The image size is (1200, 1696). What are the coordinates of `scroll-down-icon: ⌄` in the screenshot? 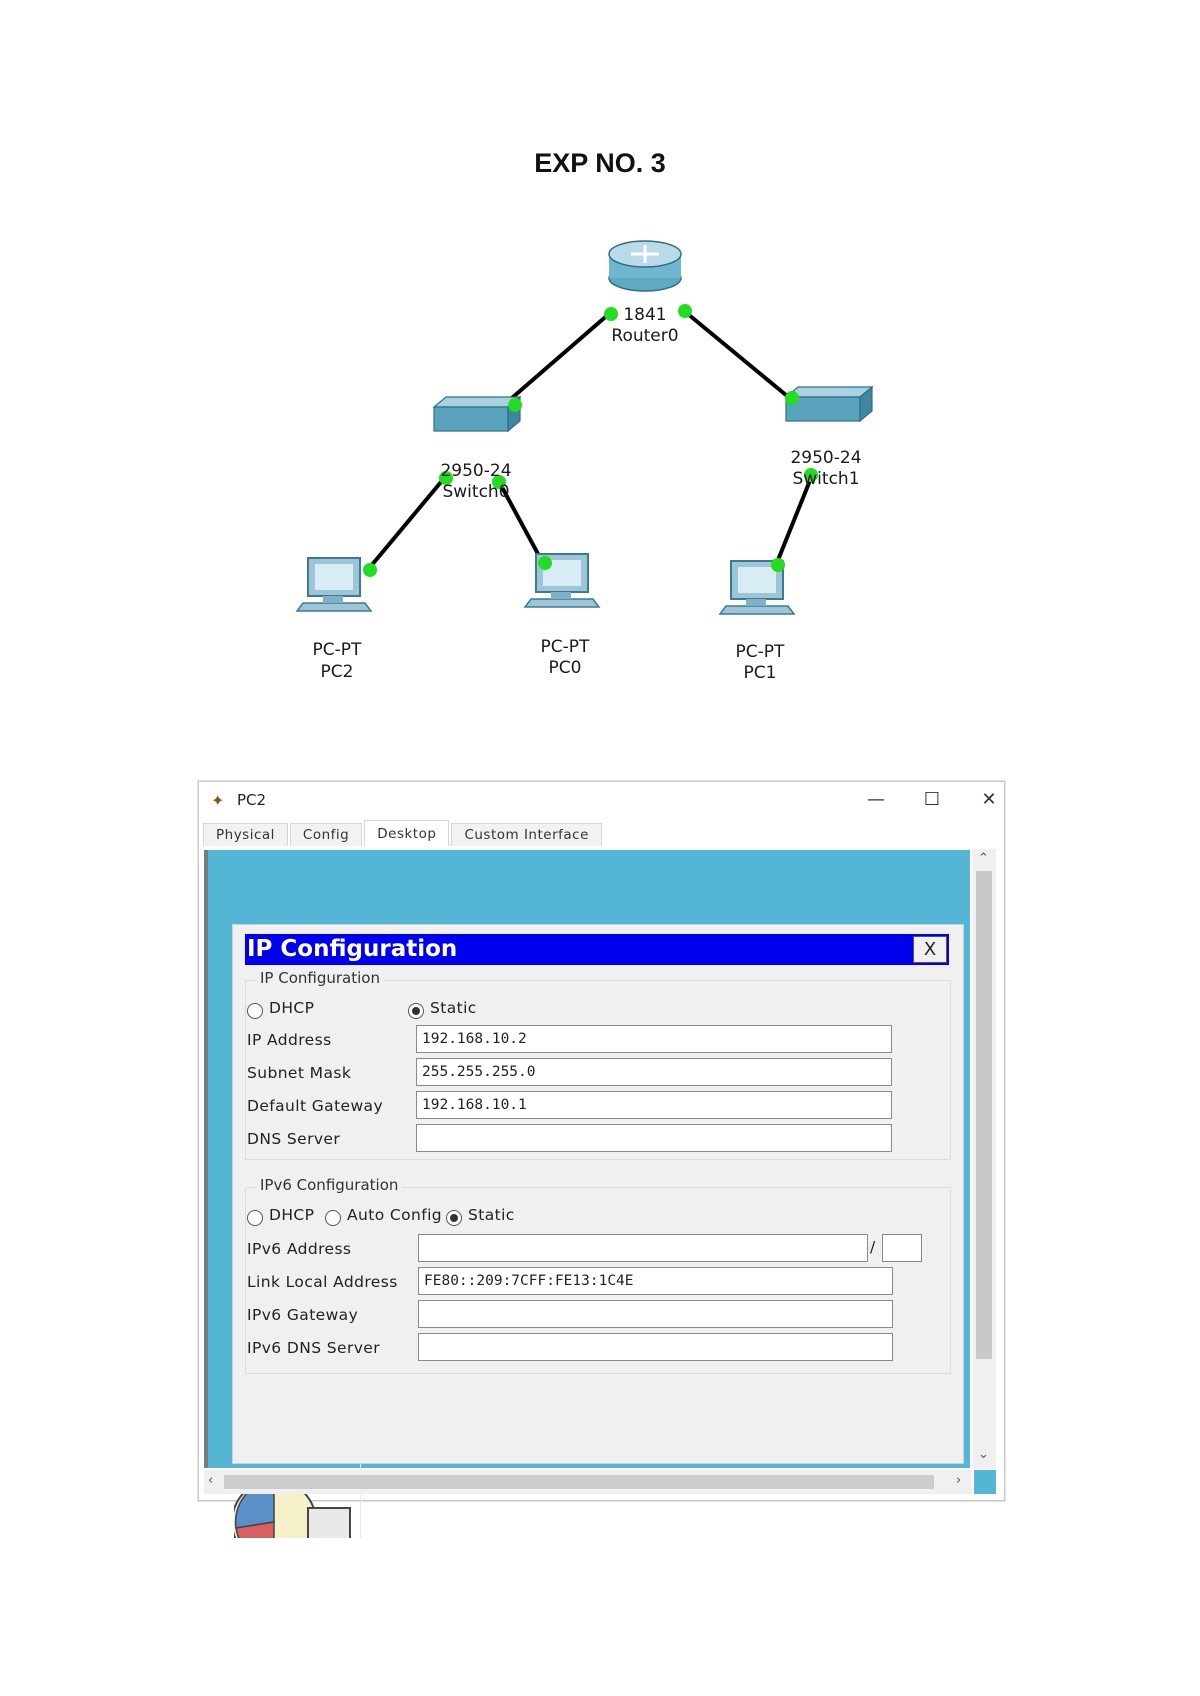 It's located at (983, 1454).